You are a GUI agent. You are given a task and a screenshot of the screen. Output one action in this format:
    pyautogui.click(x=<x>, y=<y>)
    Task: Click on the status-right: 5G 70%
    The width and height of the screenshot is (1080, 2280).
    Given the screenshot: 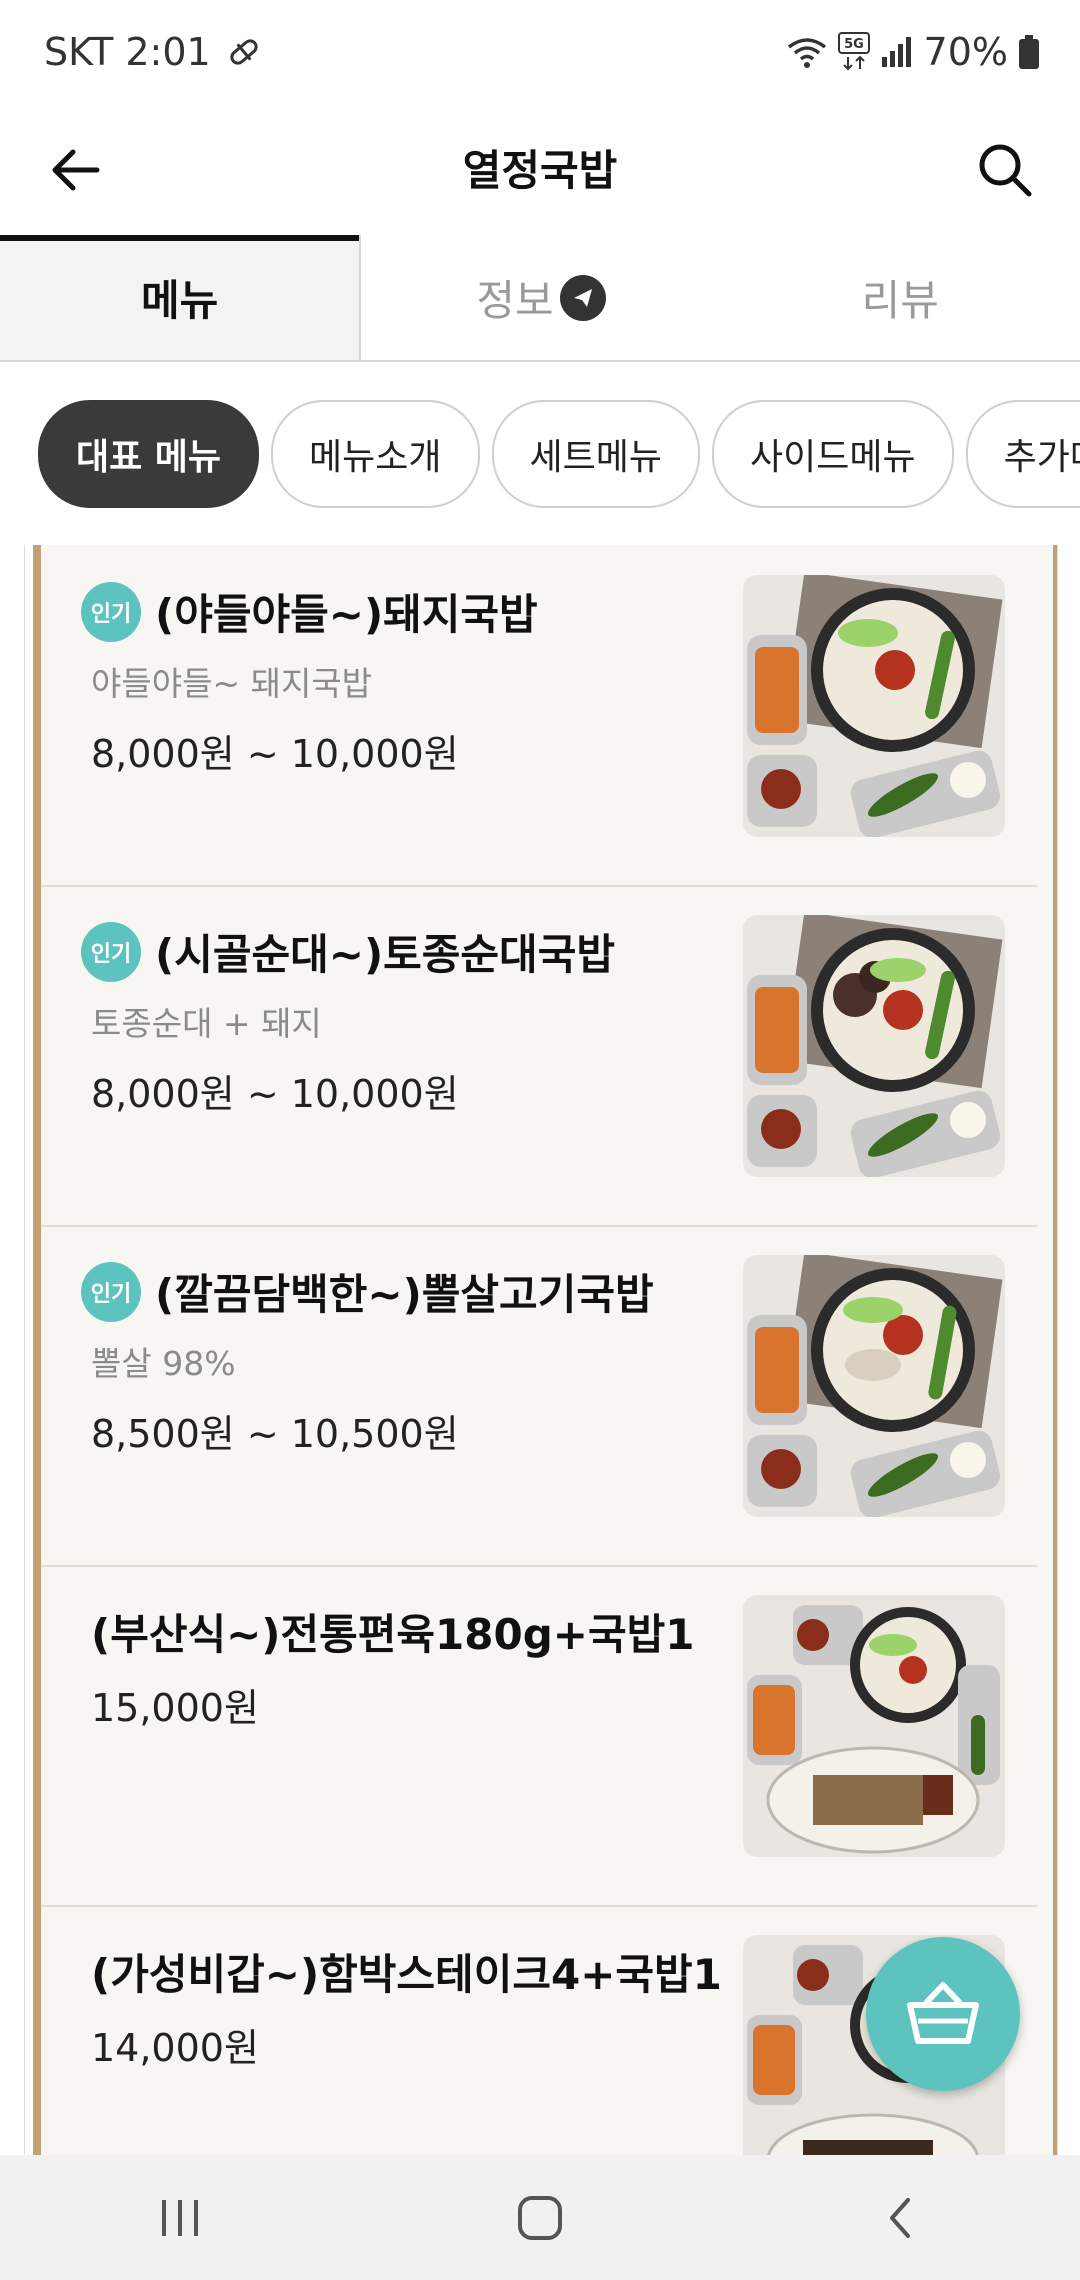 What is the action you would take?
    pyautogui.click(x=913, y=52)
    